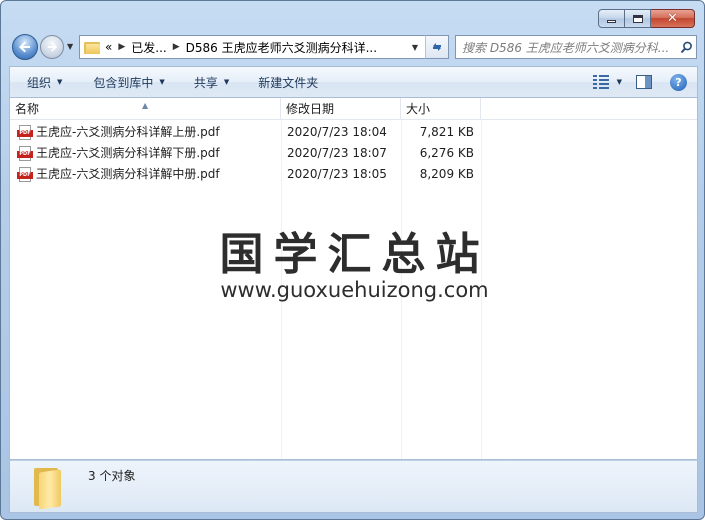 The image size is (705, 520). I want to click on file-date: 2020/7/23 18:04, so click(337, 132).